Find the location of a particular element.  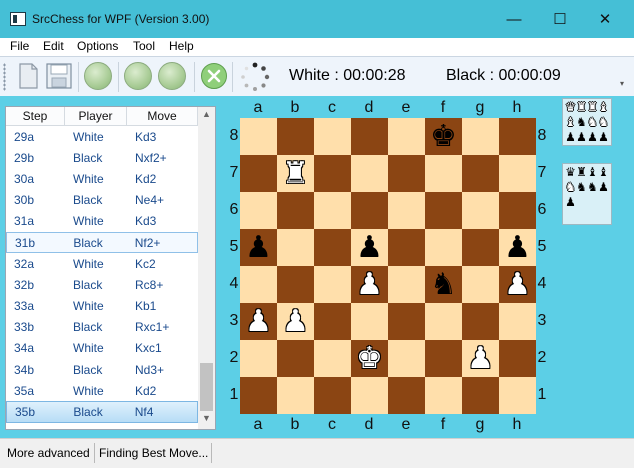

move-row: 33a White Kb1 is located at coordinates (102, 306).